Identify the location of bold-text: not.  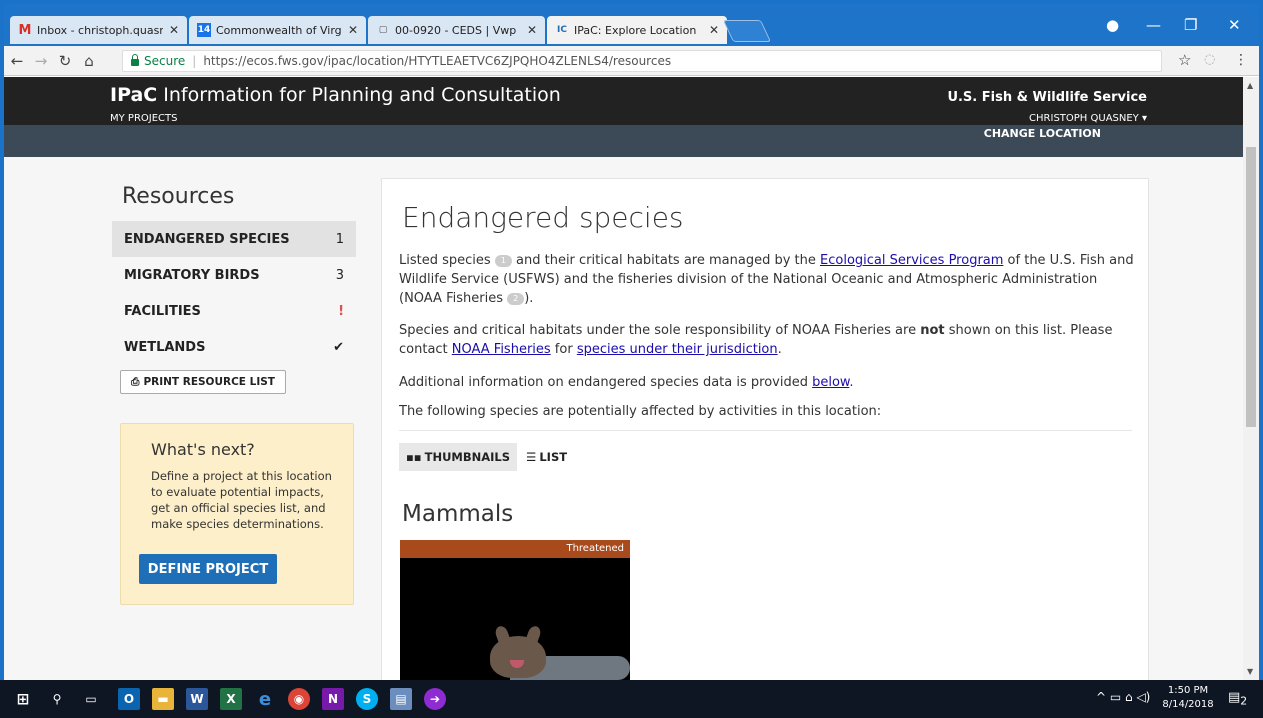
(932, 330).